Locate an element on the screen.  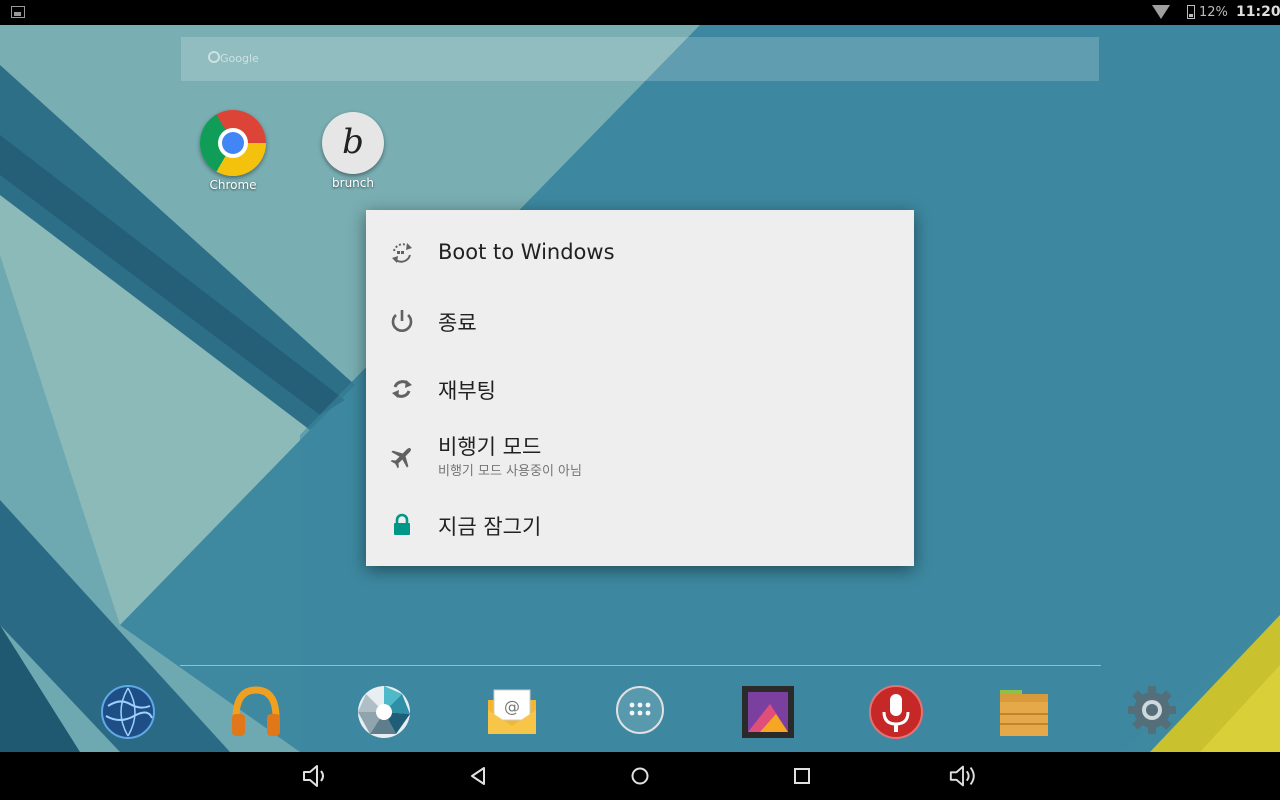
back-icon is located at coordinates (478, 776).